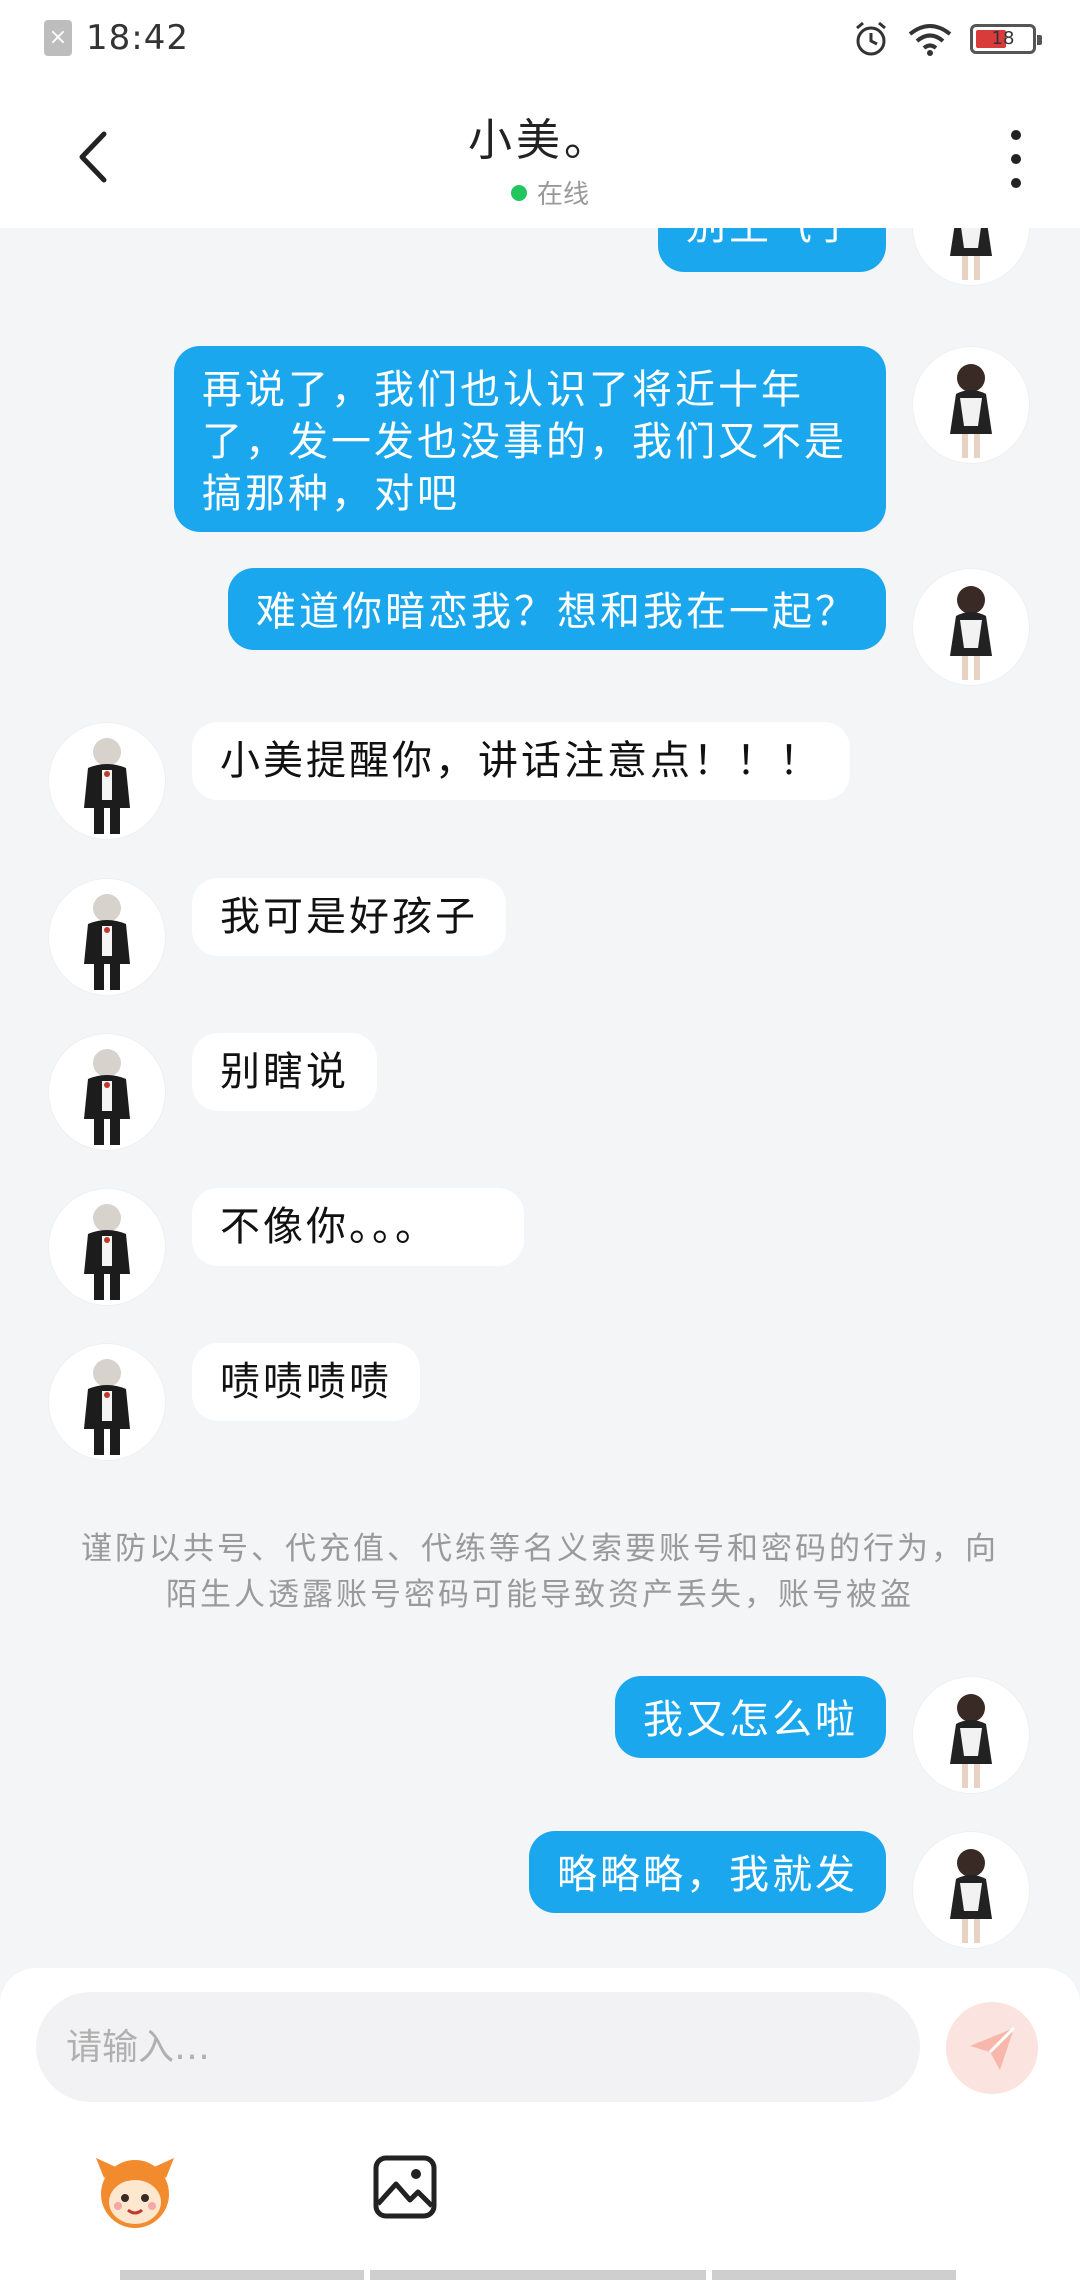 The width and height of the screenshot is (1080, 2280). I want to click on message-bubble: 难道你暗恋我？想和我在一起？, so click(557, 609).